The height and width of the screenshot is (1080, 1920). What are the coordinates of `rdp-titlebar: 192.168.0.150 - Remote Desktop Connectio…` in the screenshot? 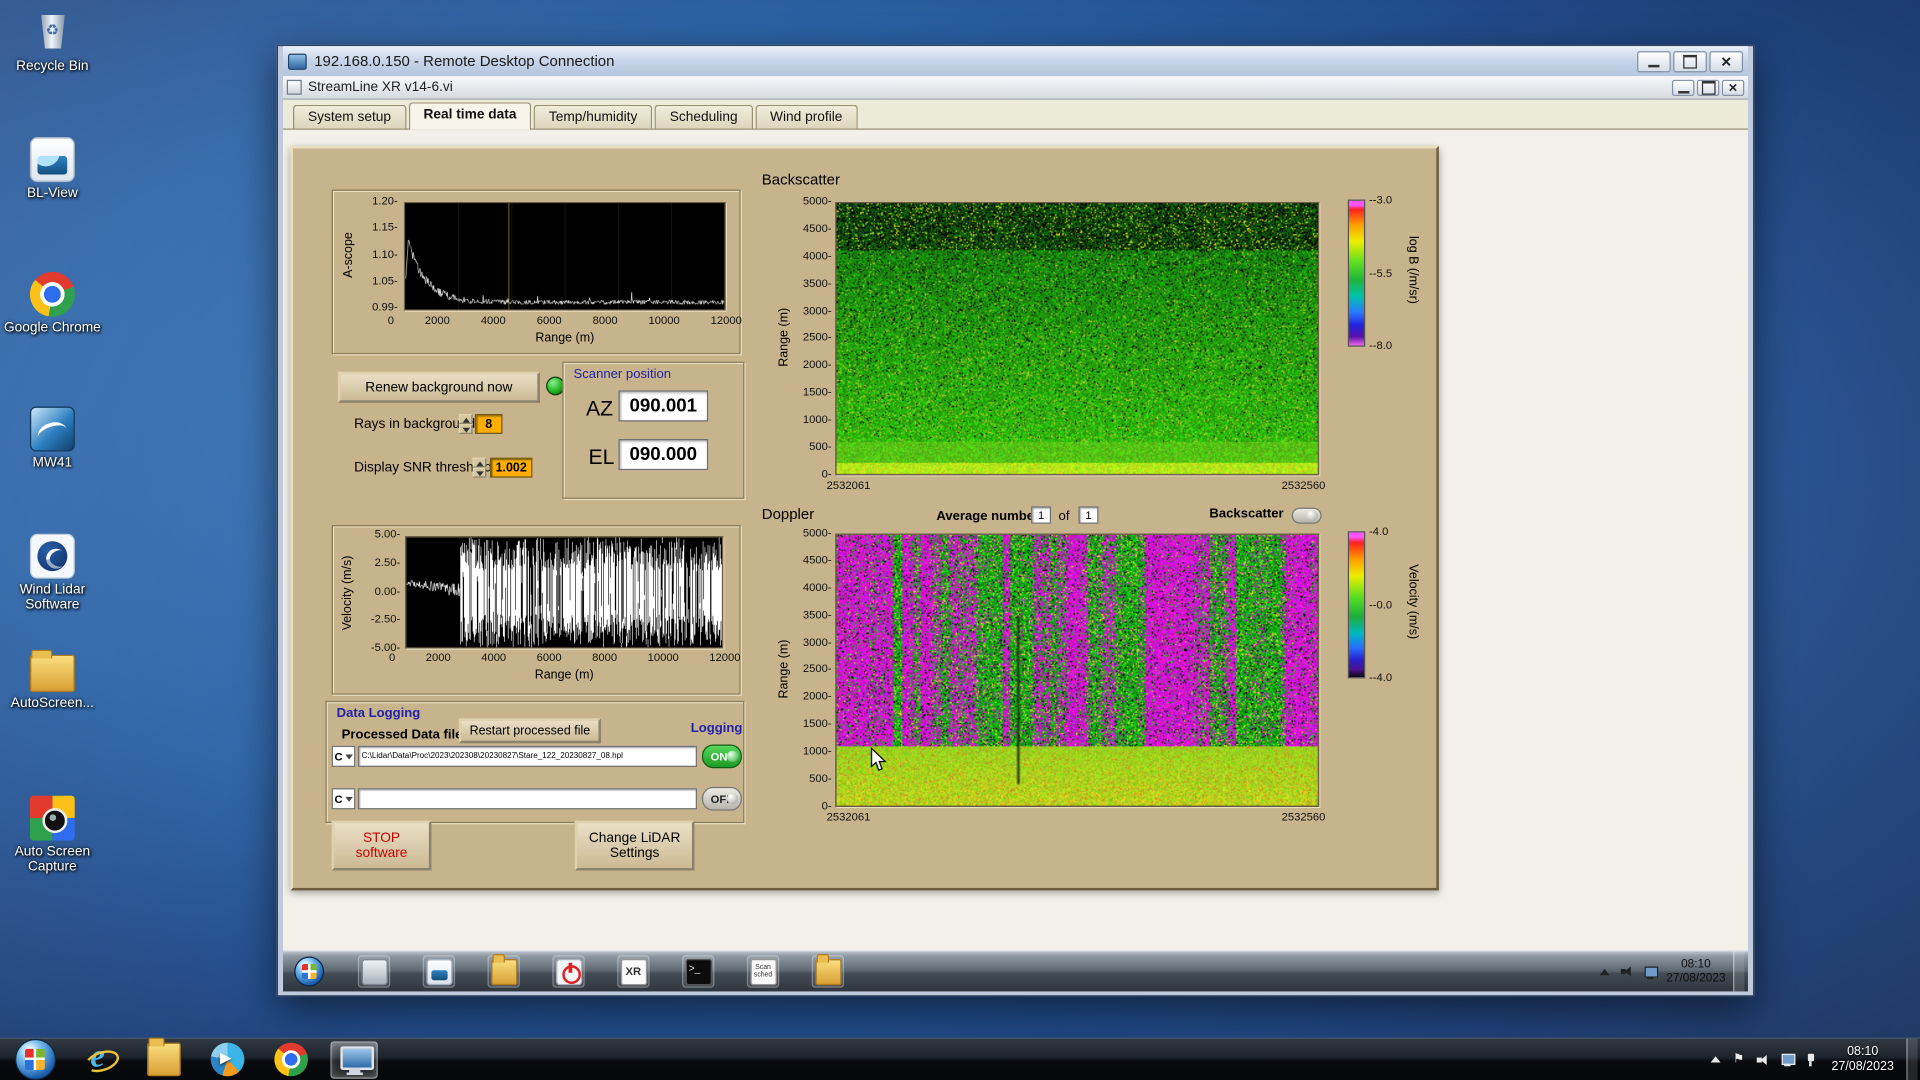 It's located at (1016, 61).